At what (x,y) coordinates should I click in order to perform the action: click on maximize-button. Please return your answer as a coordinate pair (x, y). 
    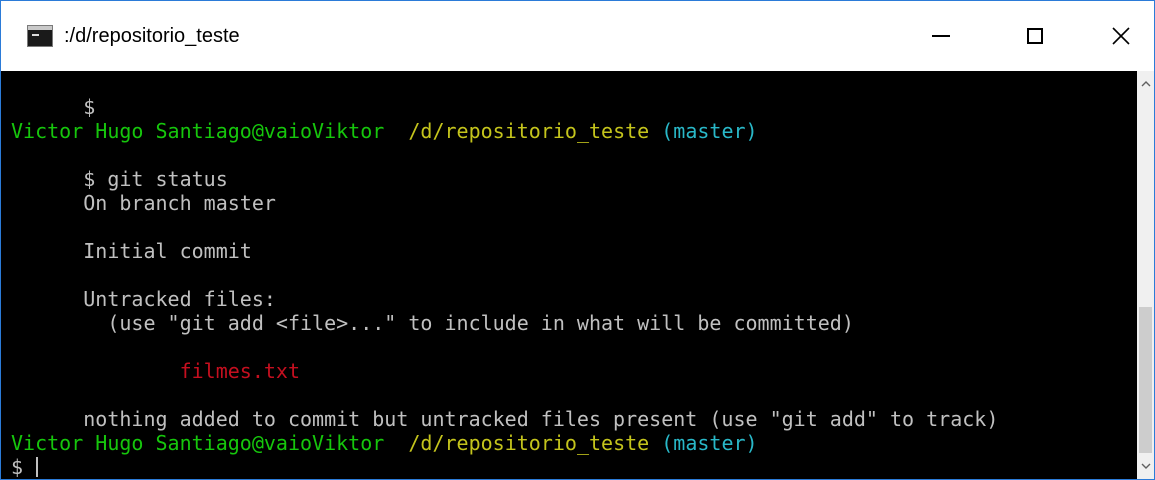
    Looking at the image, I should click on (1035, 36).